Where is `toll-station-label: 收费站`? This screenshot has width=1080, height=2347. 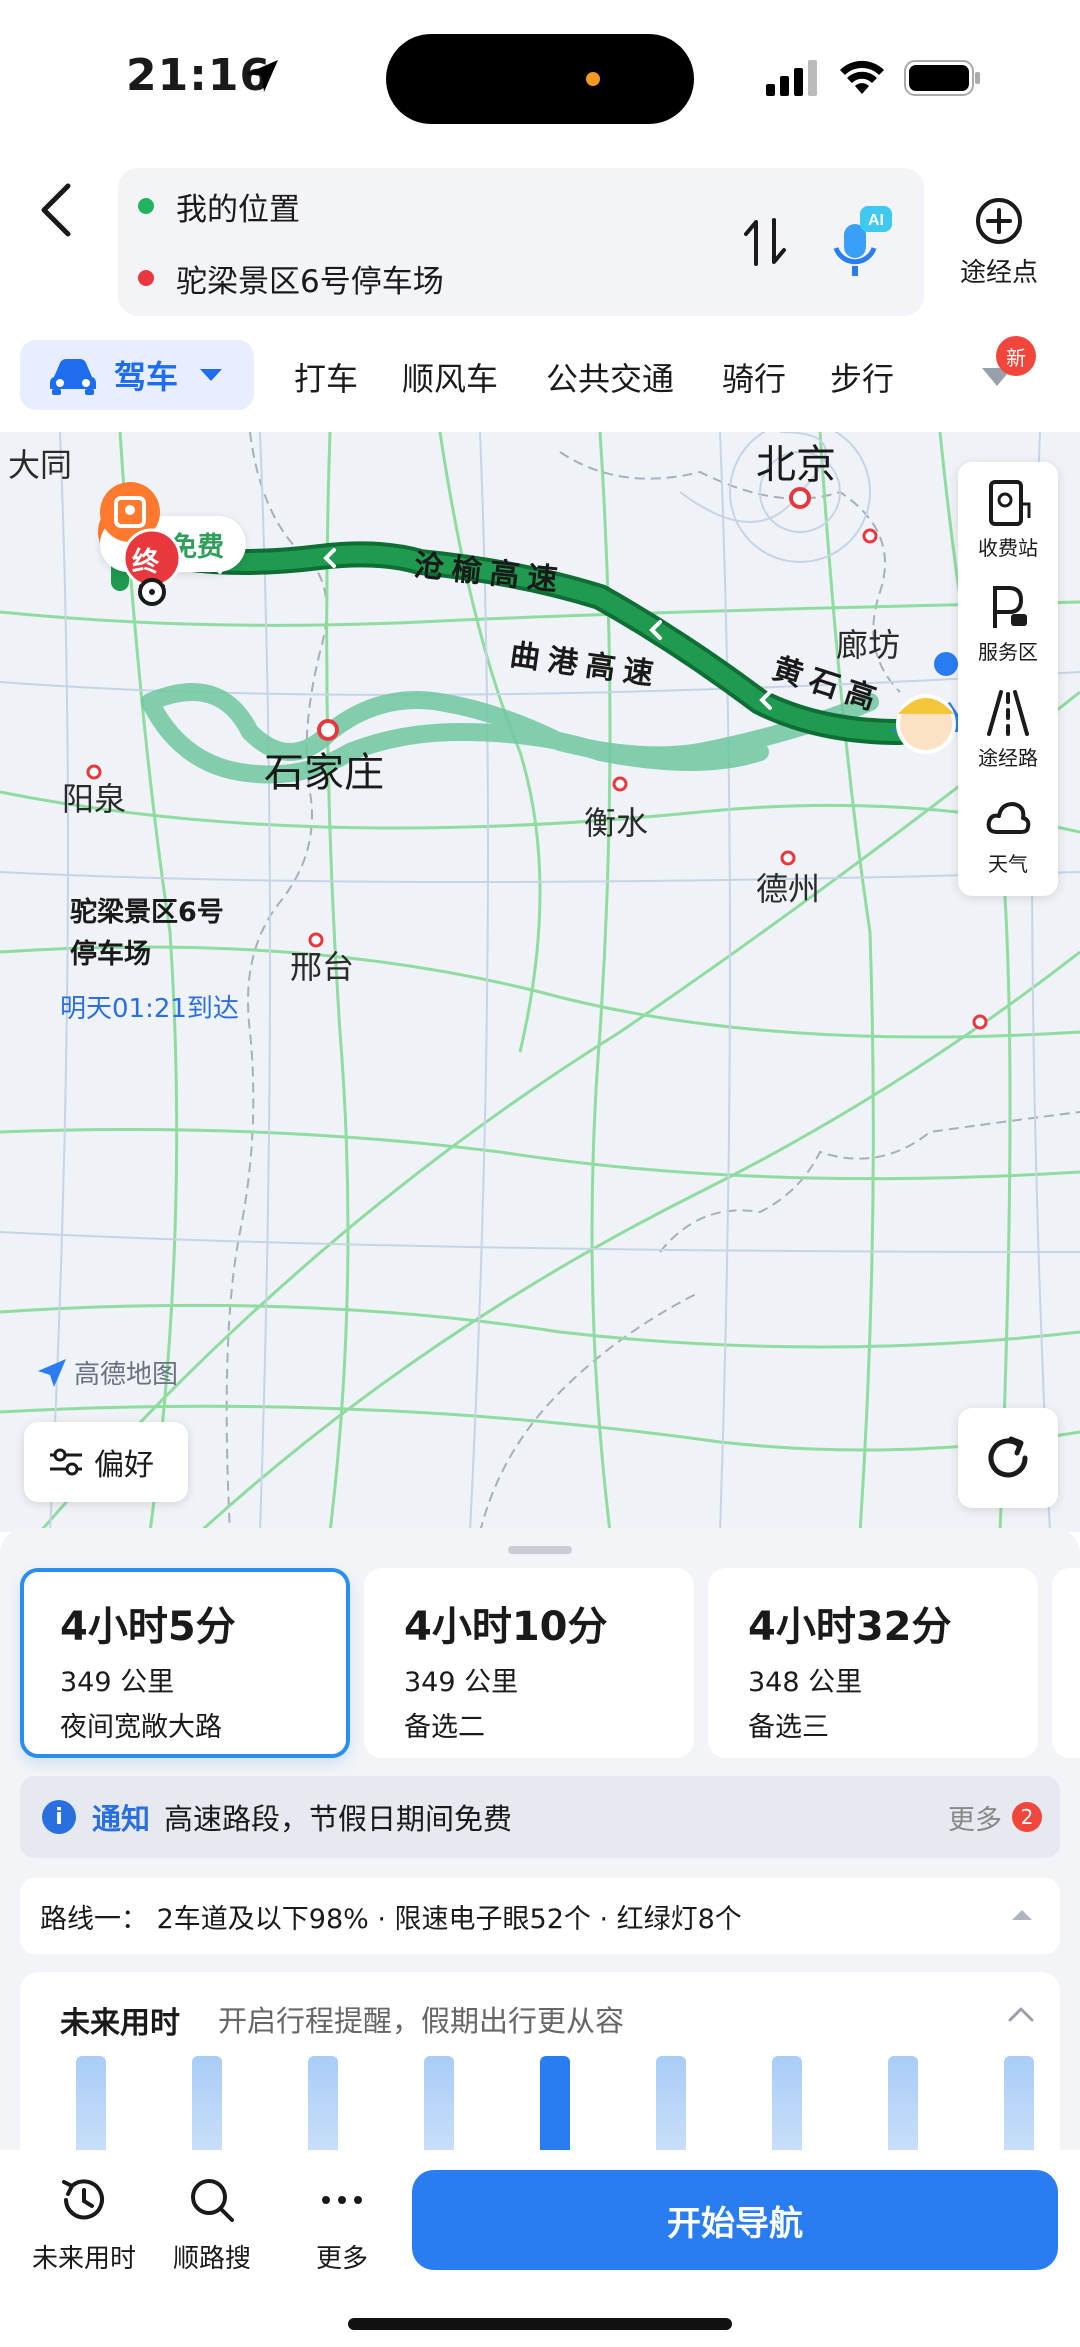
toll-station-label: 收费站 is located at coordinates (1008, 548).